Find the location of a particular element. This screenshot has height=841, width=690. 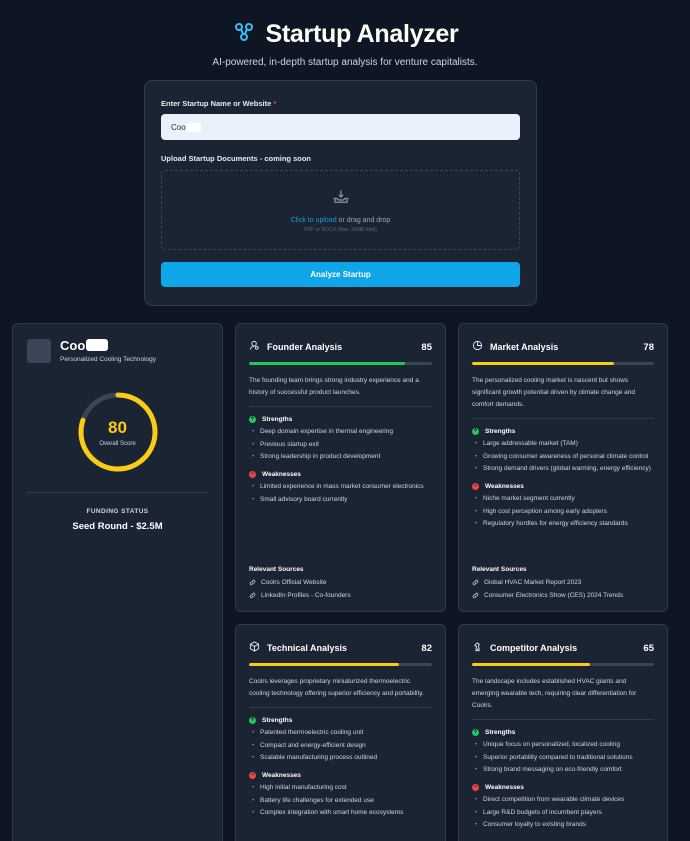

source-link: Coolrs Official Website is located at coordinates (340, 582).